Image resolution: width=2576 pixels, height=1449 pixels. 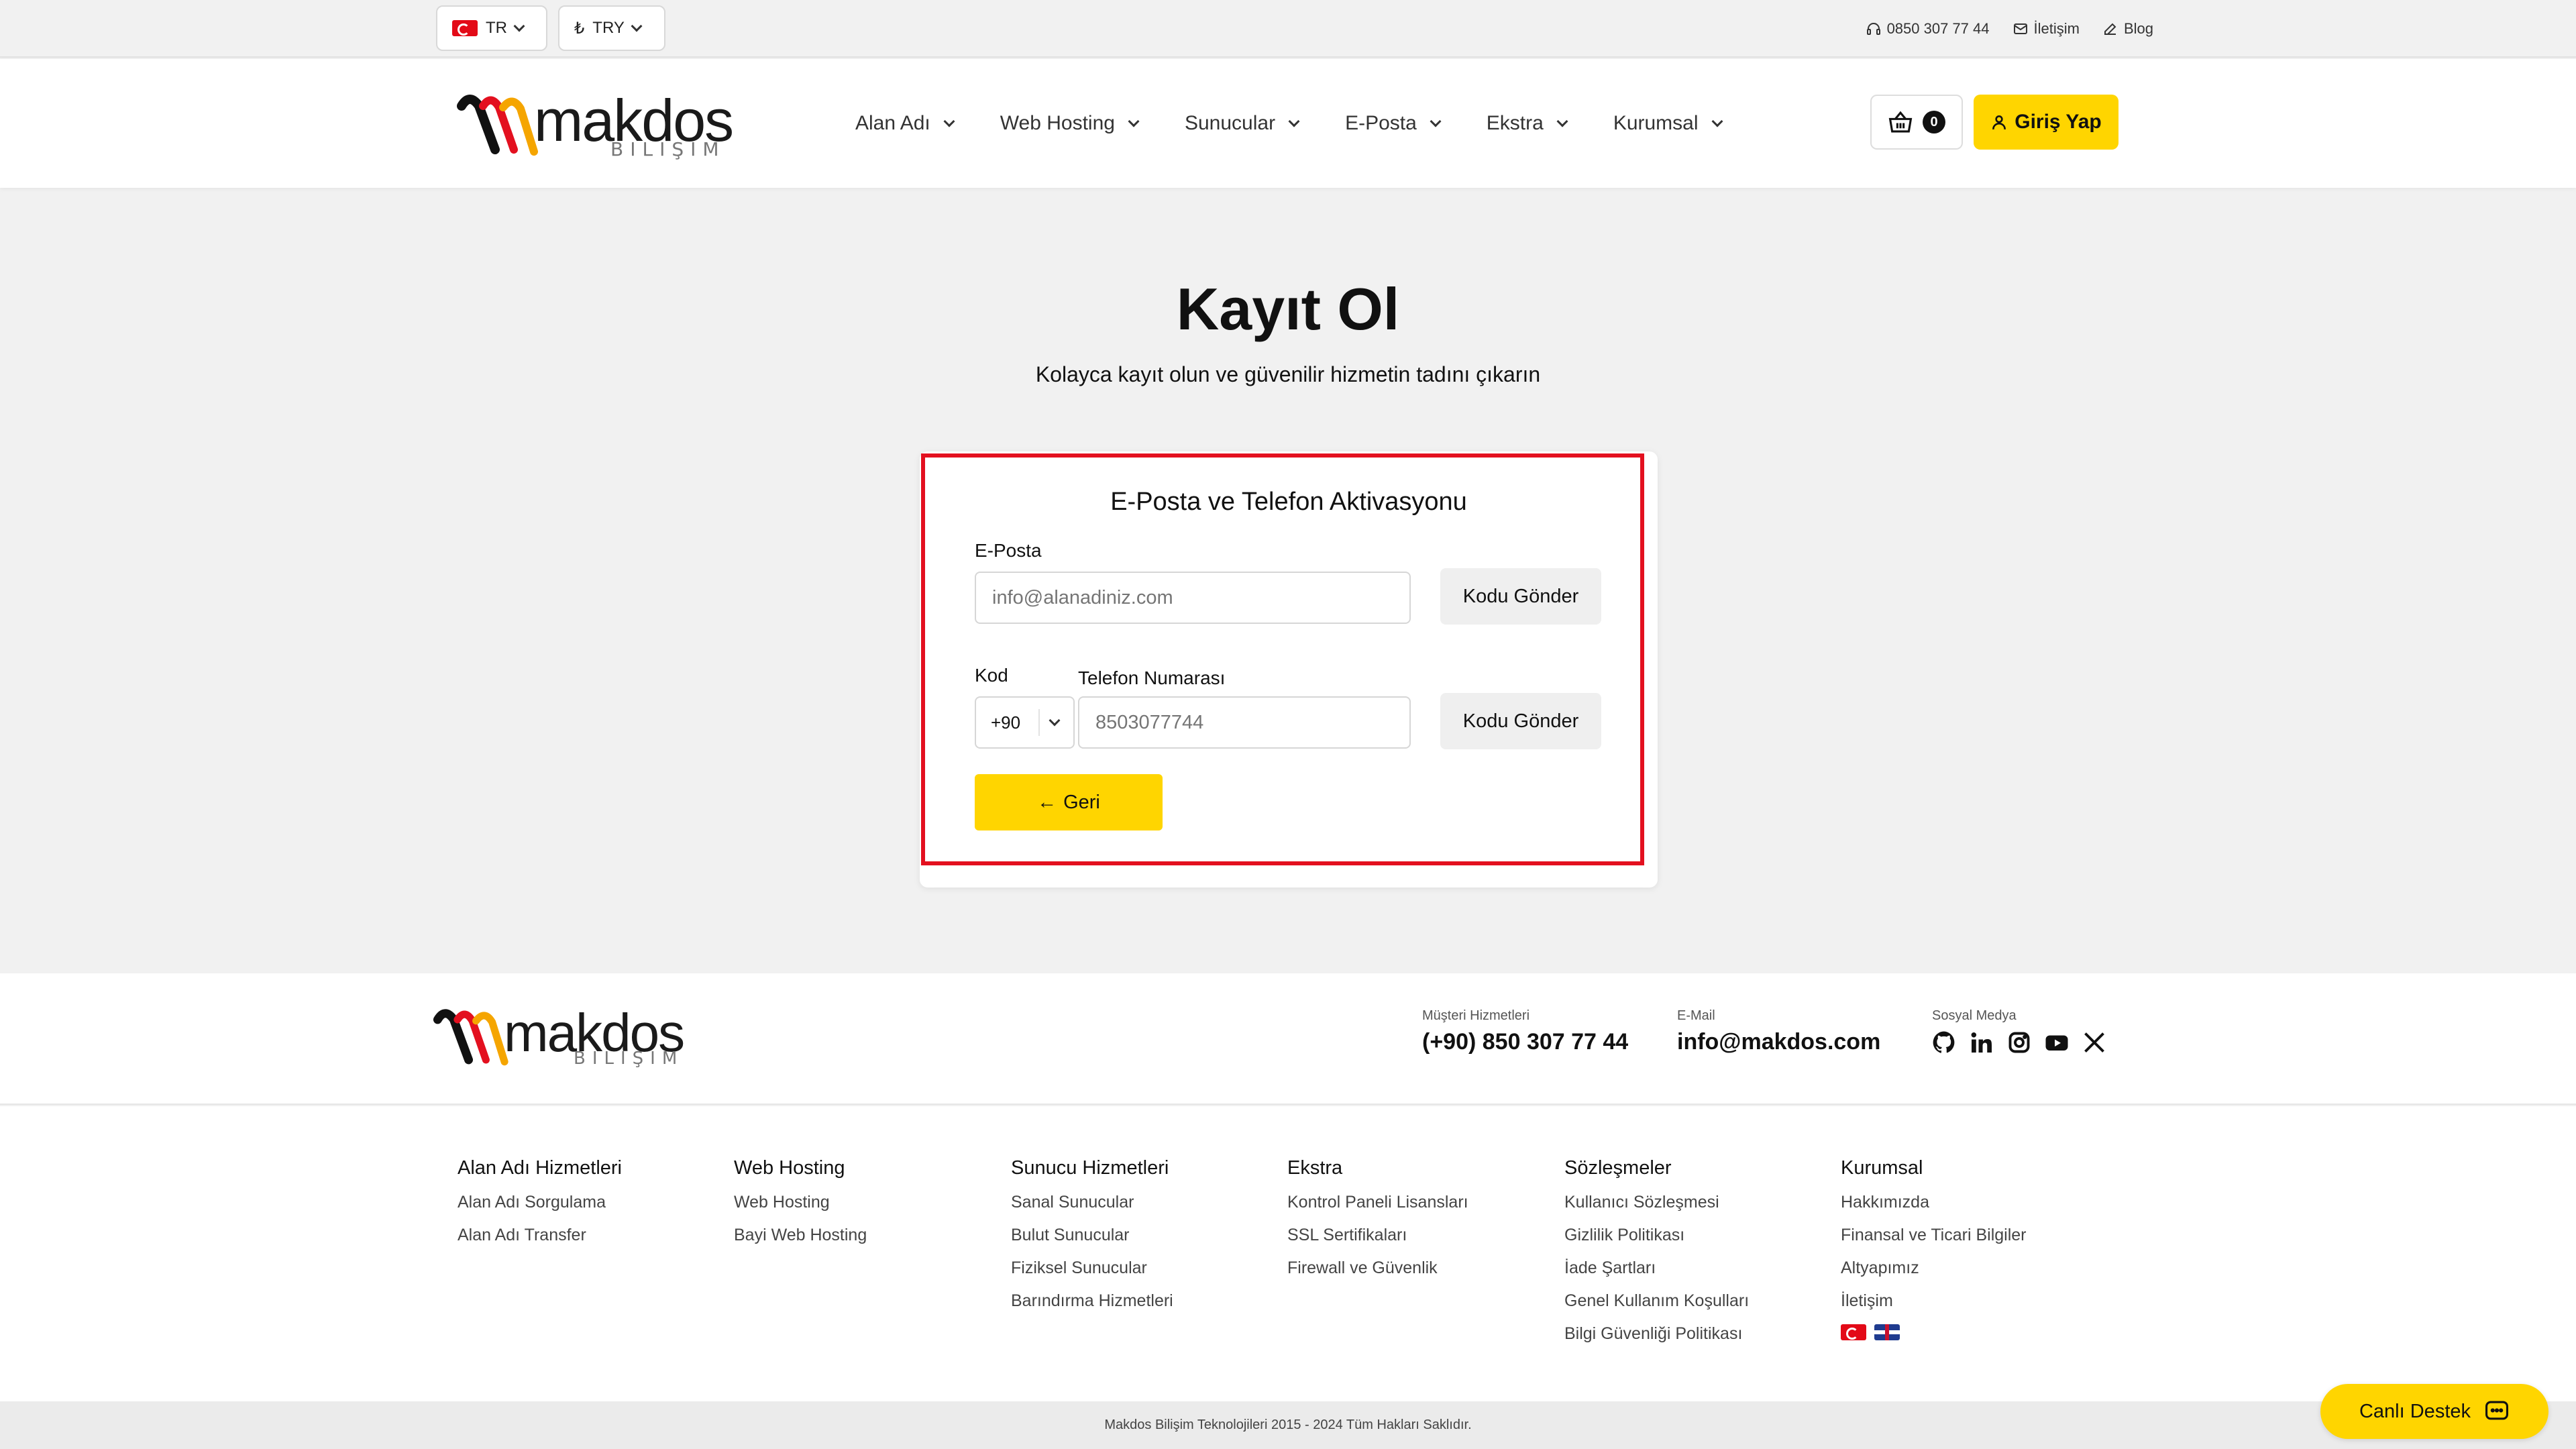 What do you see at coordinates (1778, 1042) in the screenshot?
I see `footer-email-value: info@makdos.com` at bounding box center [1778, 1042].